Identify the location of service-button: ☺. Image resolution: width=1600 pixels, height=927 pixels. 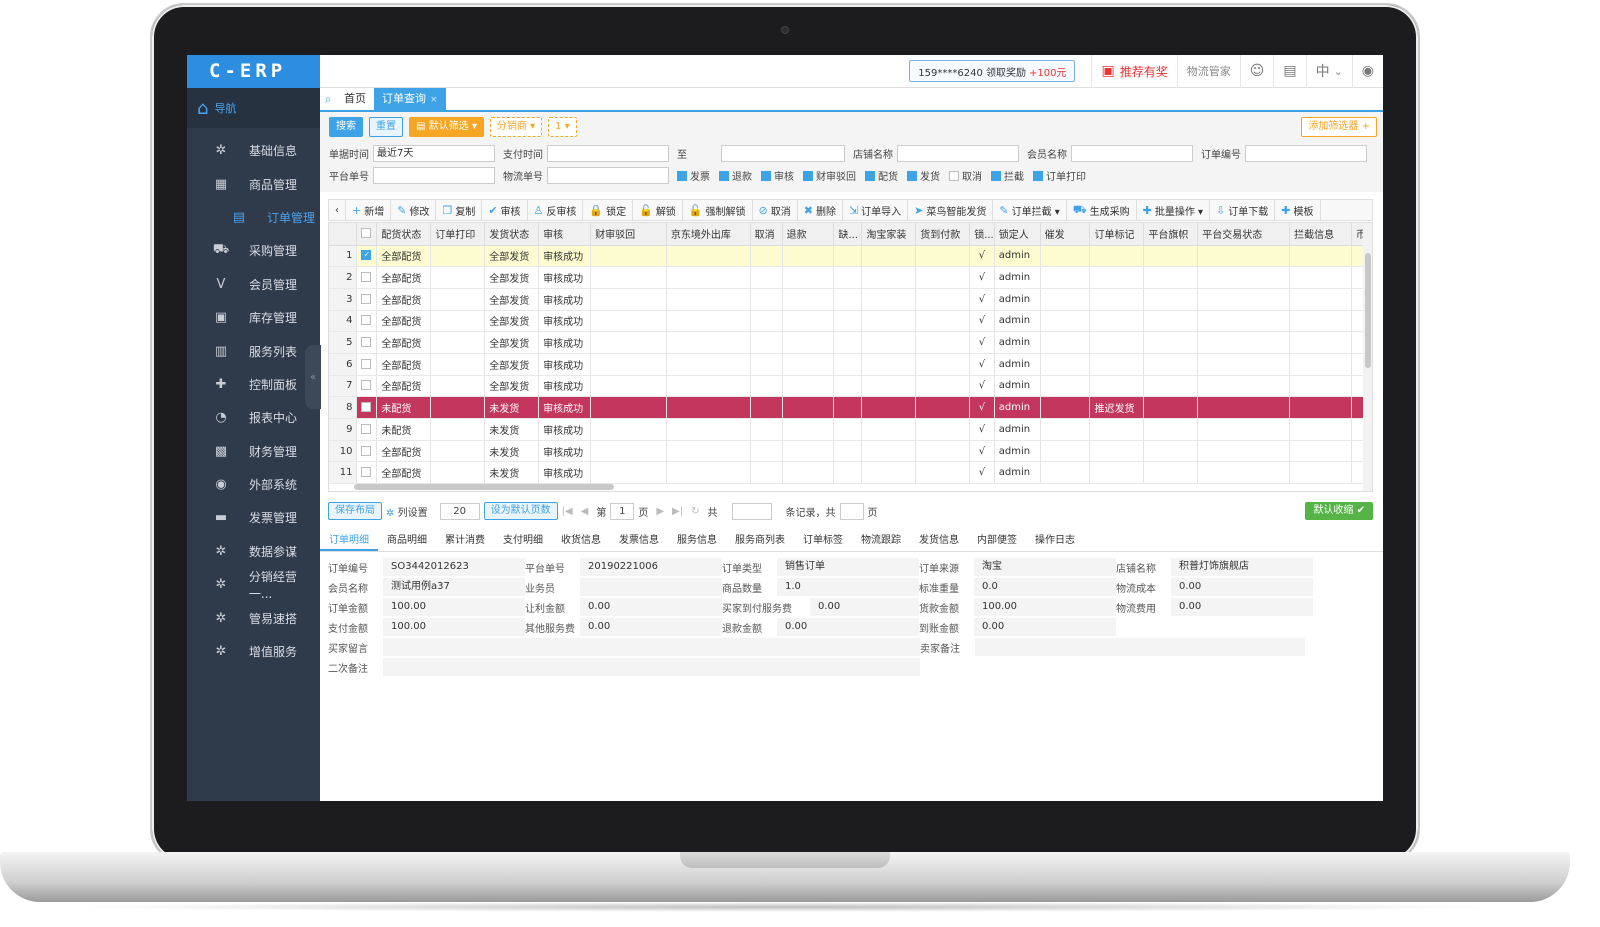
(1256, 71).